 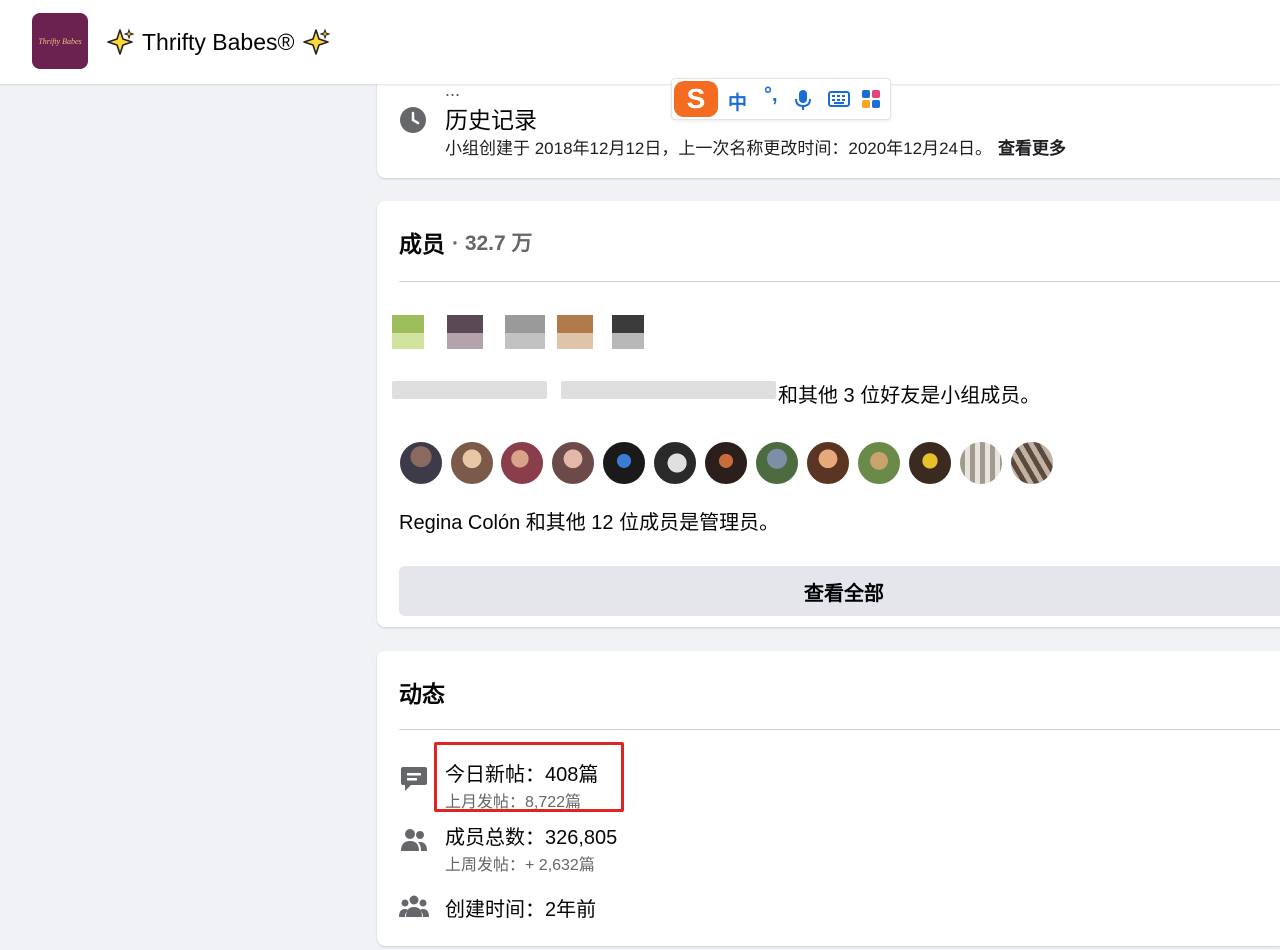 I want to click on total-members: 成员总数：326,805, so click(x=531, y=838).